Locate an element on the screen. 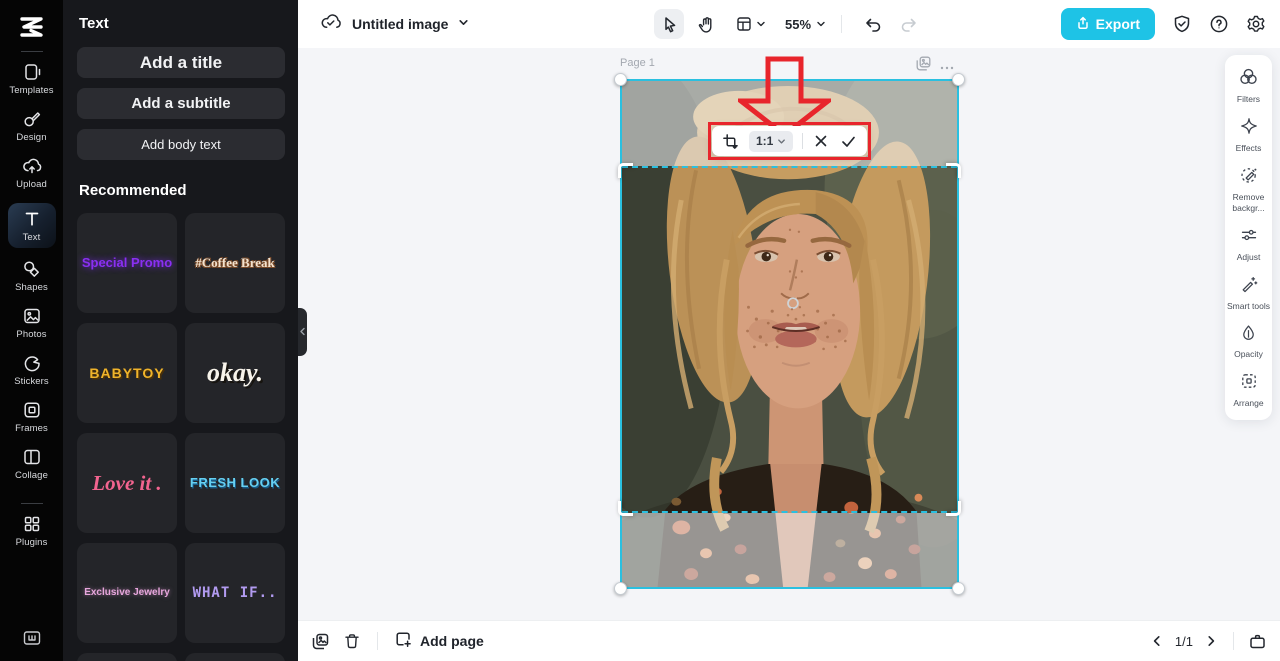  nav-divider is located at coordinates (31, 51).